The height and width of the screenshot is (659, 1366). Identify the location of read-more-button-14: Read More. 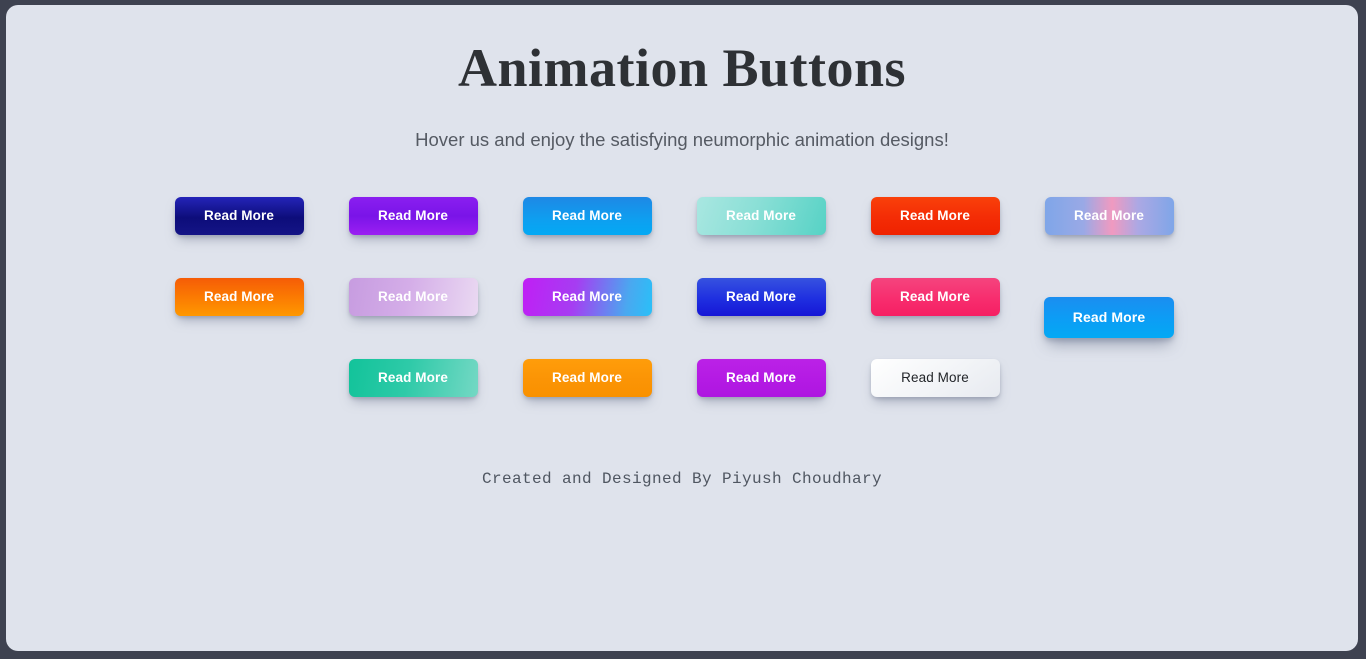
(587, 377).